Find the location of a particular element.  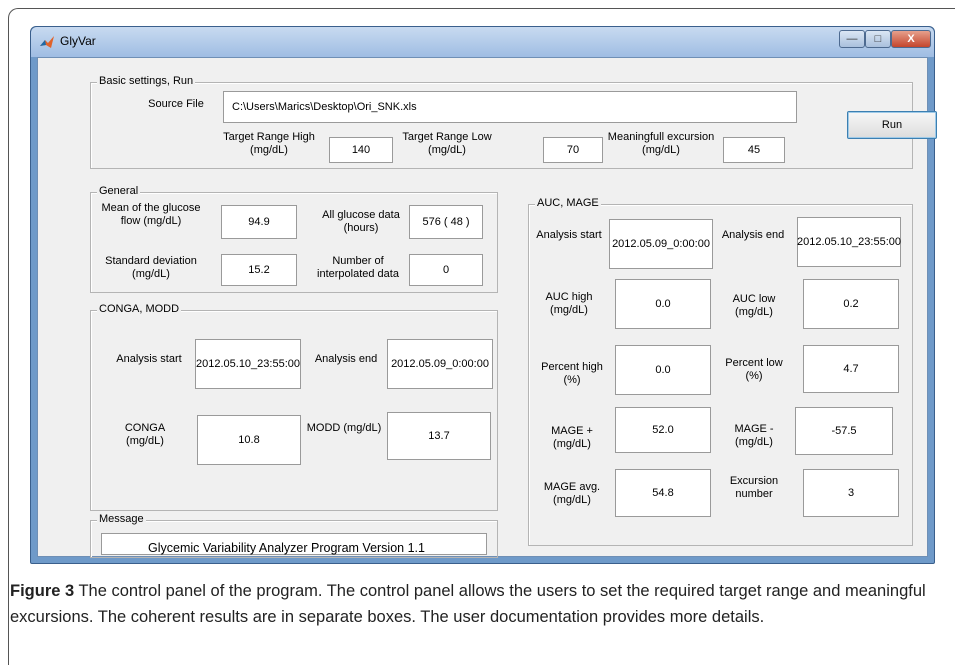

mean-glucose-value: 94.9 is located at coordinates (259, 222).